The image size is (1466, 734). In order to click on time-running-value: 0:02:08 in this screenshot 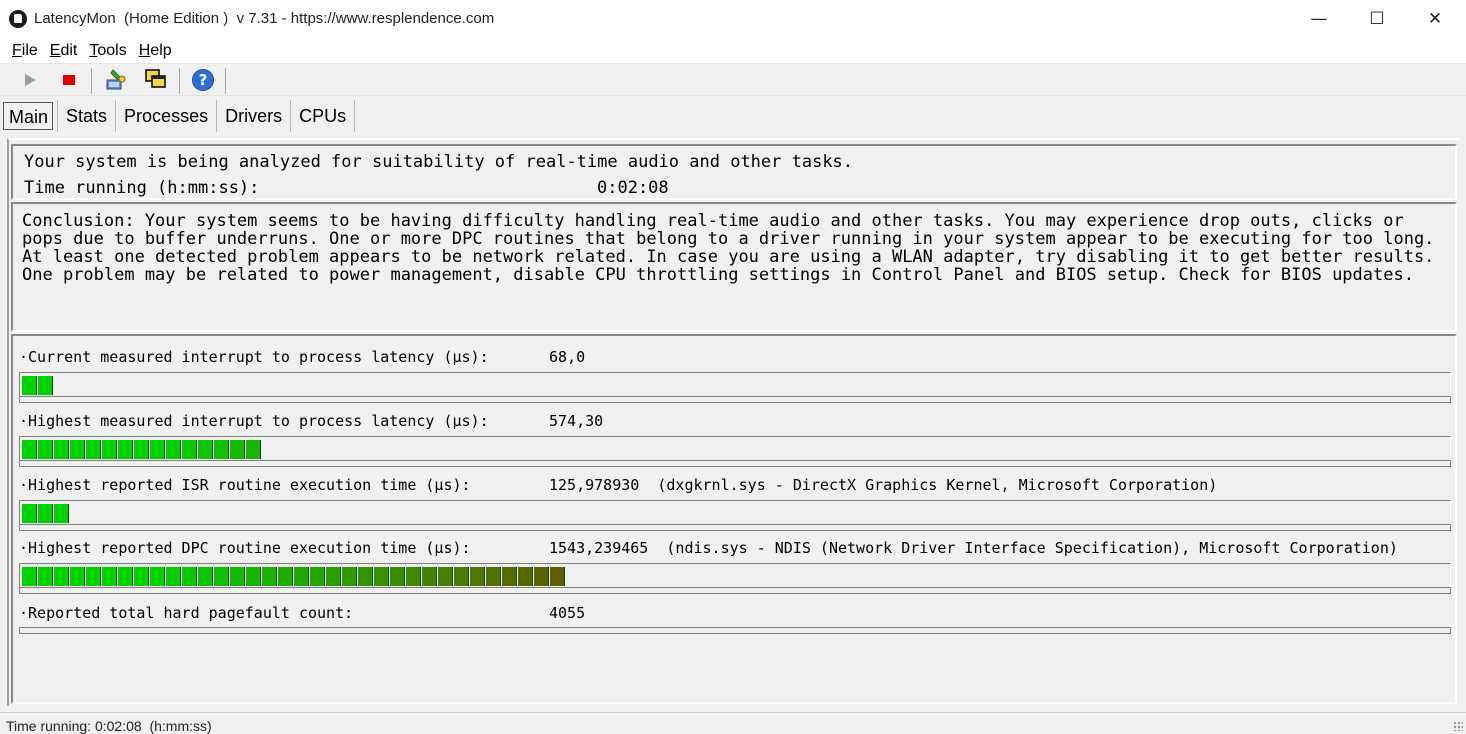, I will do `click(633, 188)`.